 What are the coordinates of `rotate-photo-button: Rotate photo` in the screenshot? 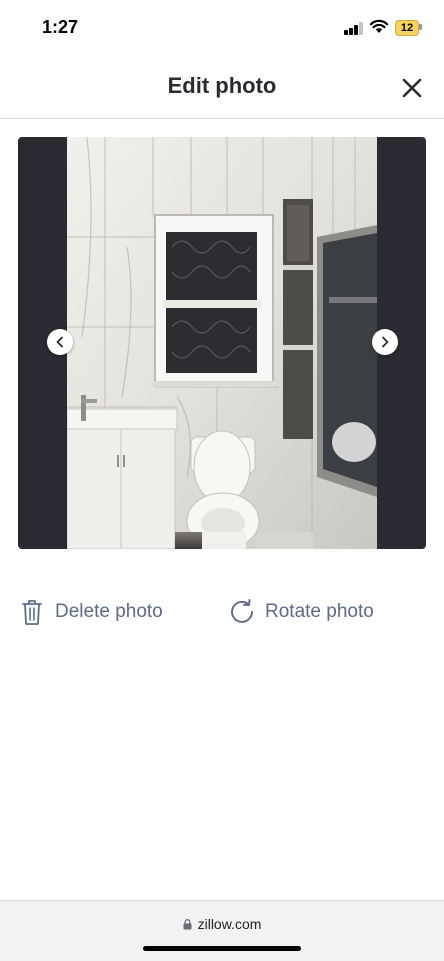 It's located at (314, 612).